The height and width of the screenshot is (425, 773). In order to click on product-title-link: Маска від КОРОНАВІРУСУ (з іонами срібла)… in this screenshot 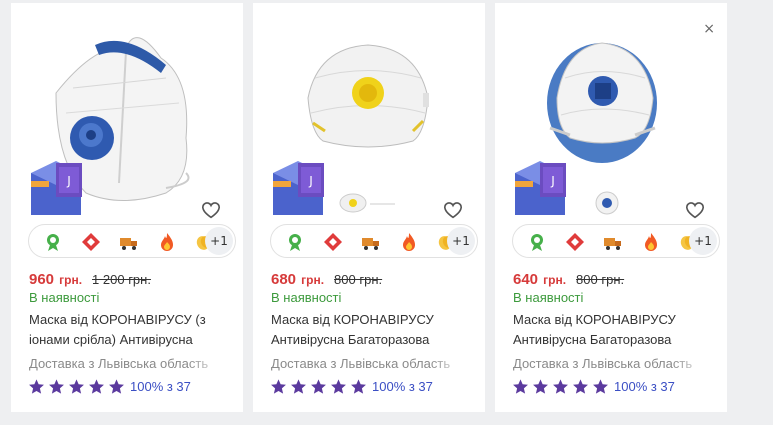, I will do `click(129, 330)`.